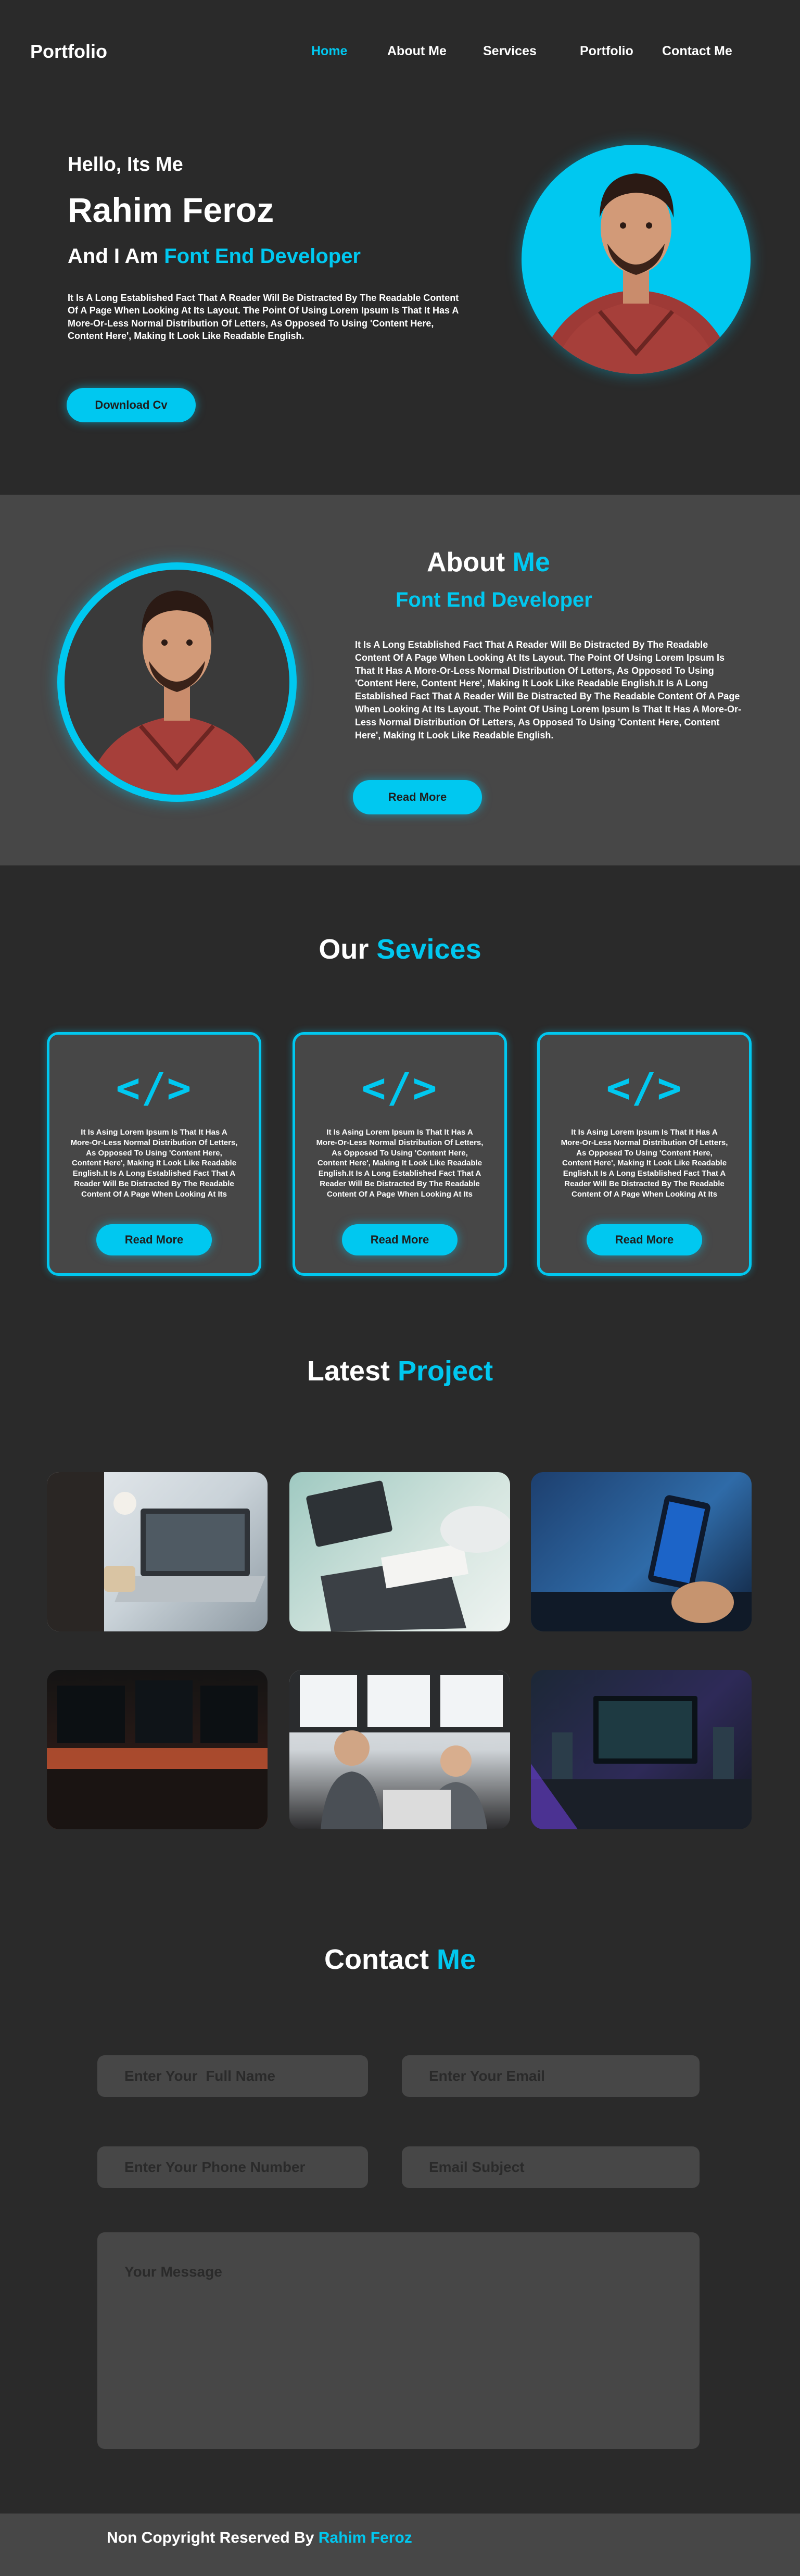 The height and width of the screenshot is (2576, 800). Describe the element at coordinates (531, 562) in the screenshot. I see `about-title-accent: Me` at that location.